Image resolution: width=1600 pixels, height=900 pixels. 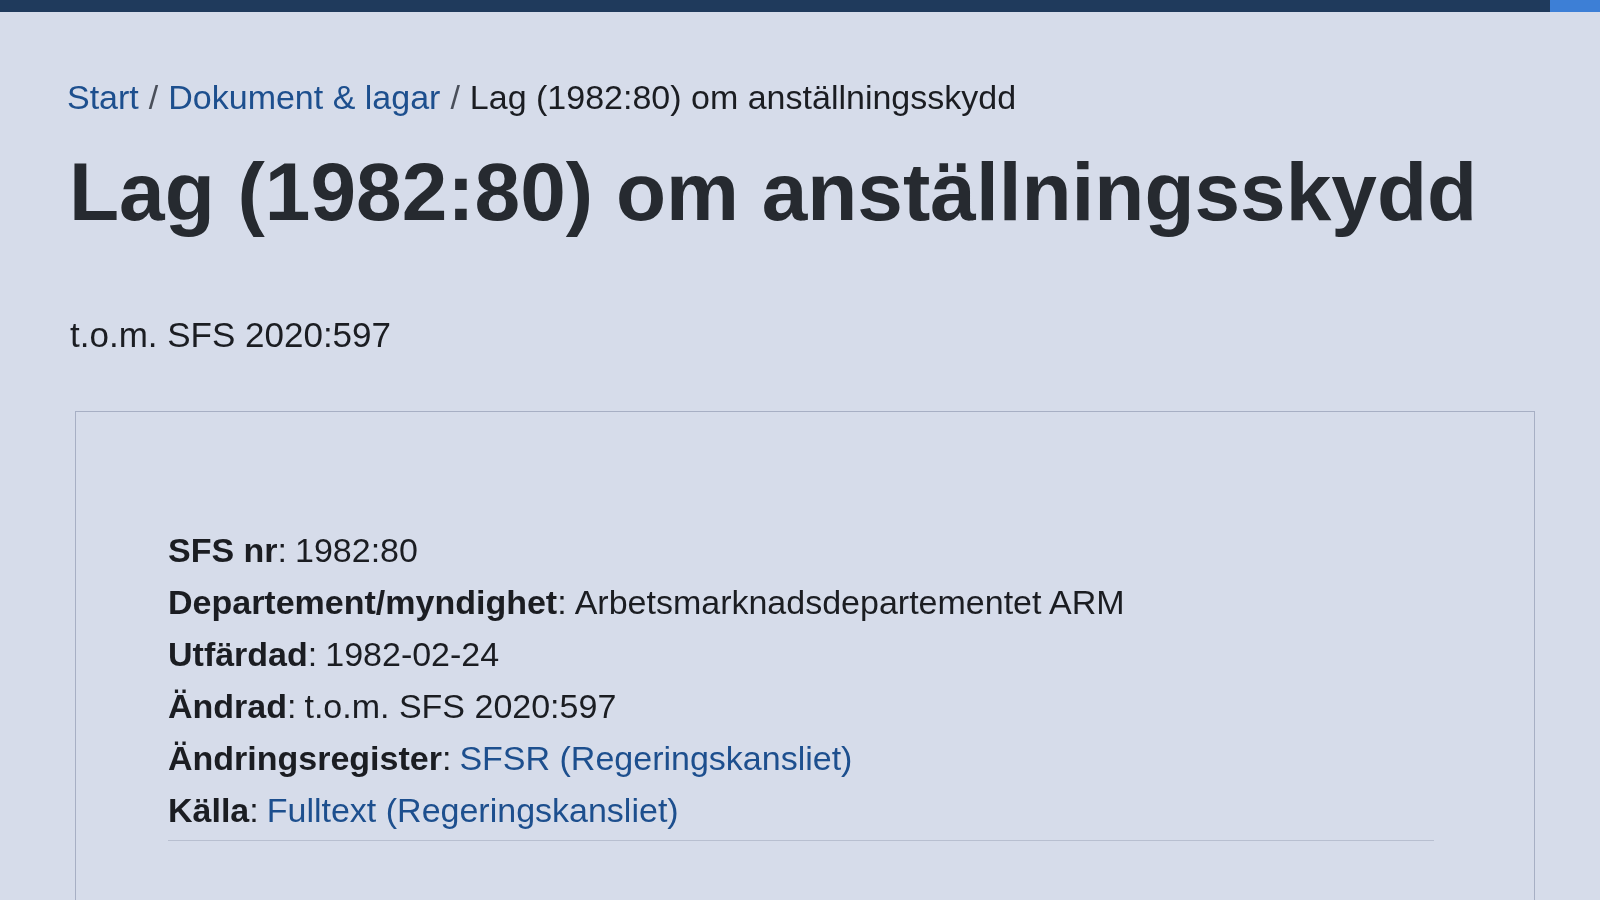 What do you see at coordinates (460, 706) in the screenshot?
I see `field-value: t.o.m. SFS 2020:597` at bounding box center [460, 706].